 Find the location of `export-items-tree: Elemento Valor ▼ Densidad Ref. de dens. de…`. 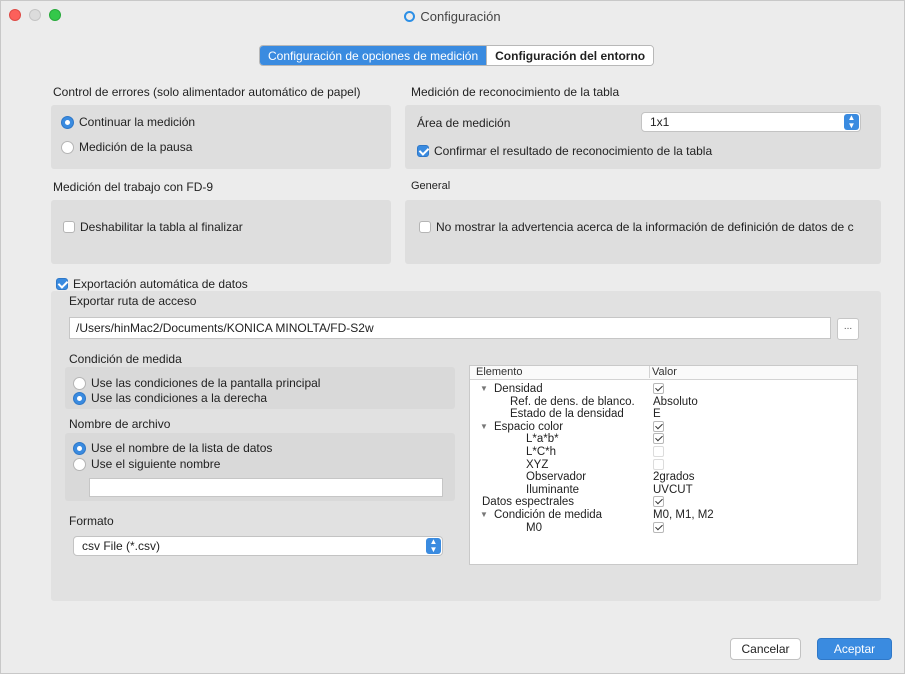

export-items-tree: Elemento Valor ▼ Densidad Ref. de dens. de… is located at coordinates (663, 465).